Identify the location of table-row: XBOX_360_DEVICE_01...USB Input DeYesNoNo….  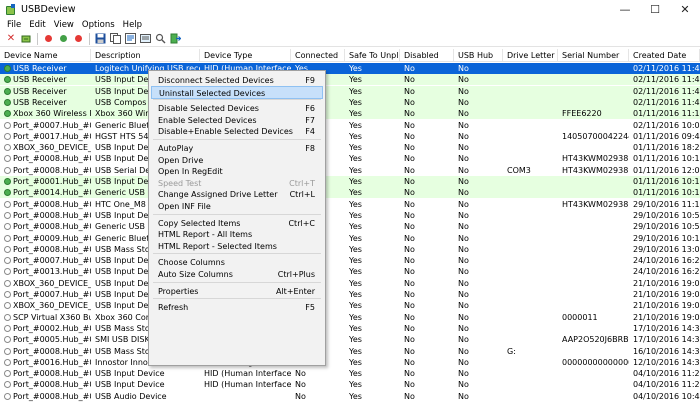
(350, 283).